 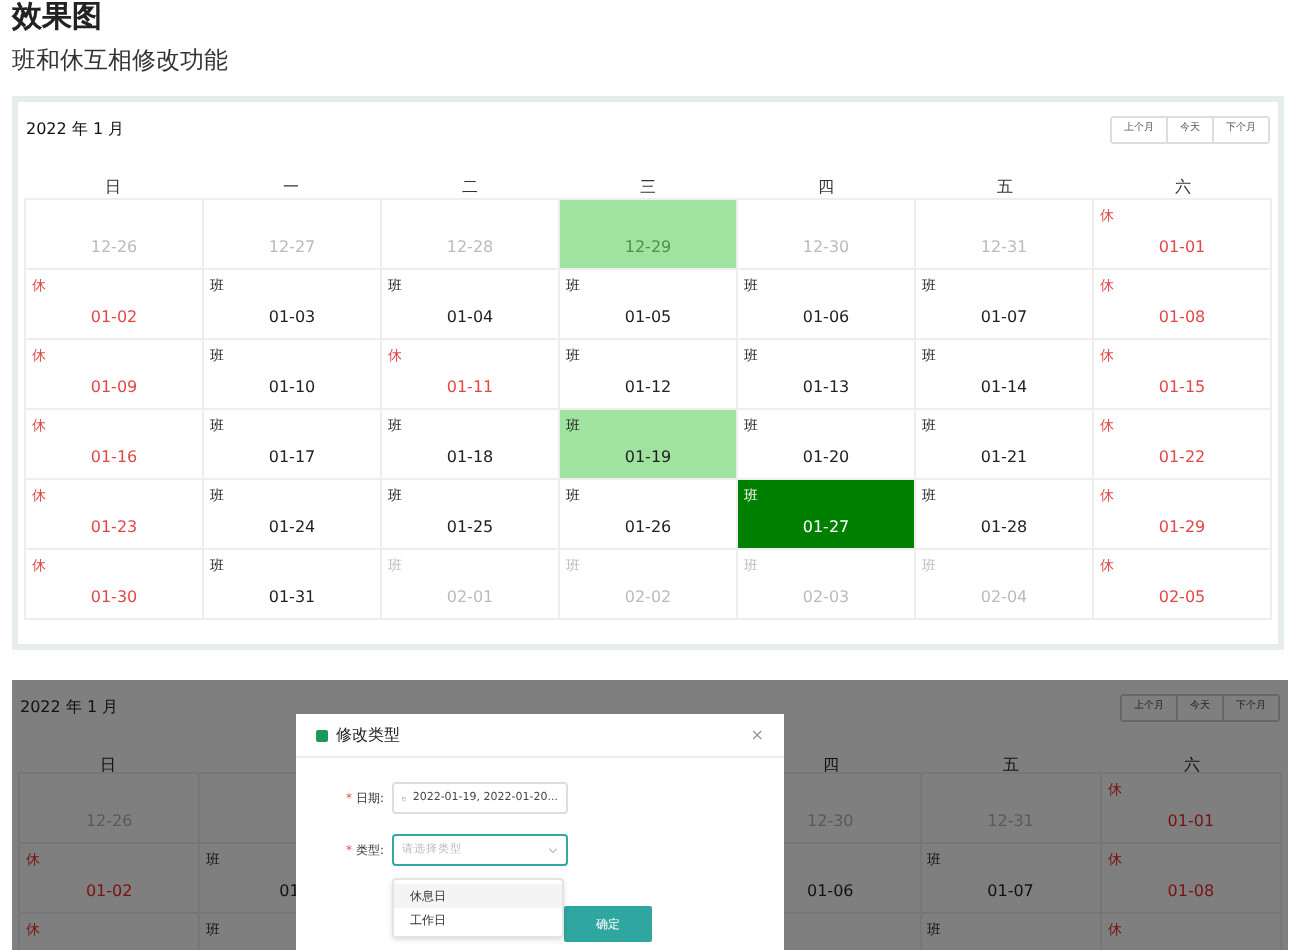 What do you see at coordinates (1182, 598) in the screenshot?
I see `date-label: 02-05` at bounding box center [1182, 598].